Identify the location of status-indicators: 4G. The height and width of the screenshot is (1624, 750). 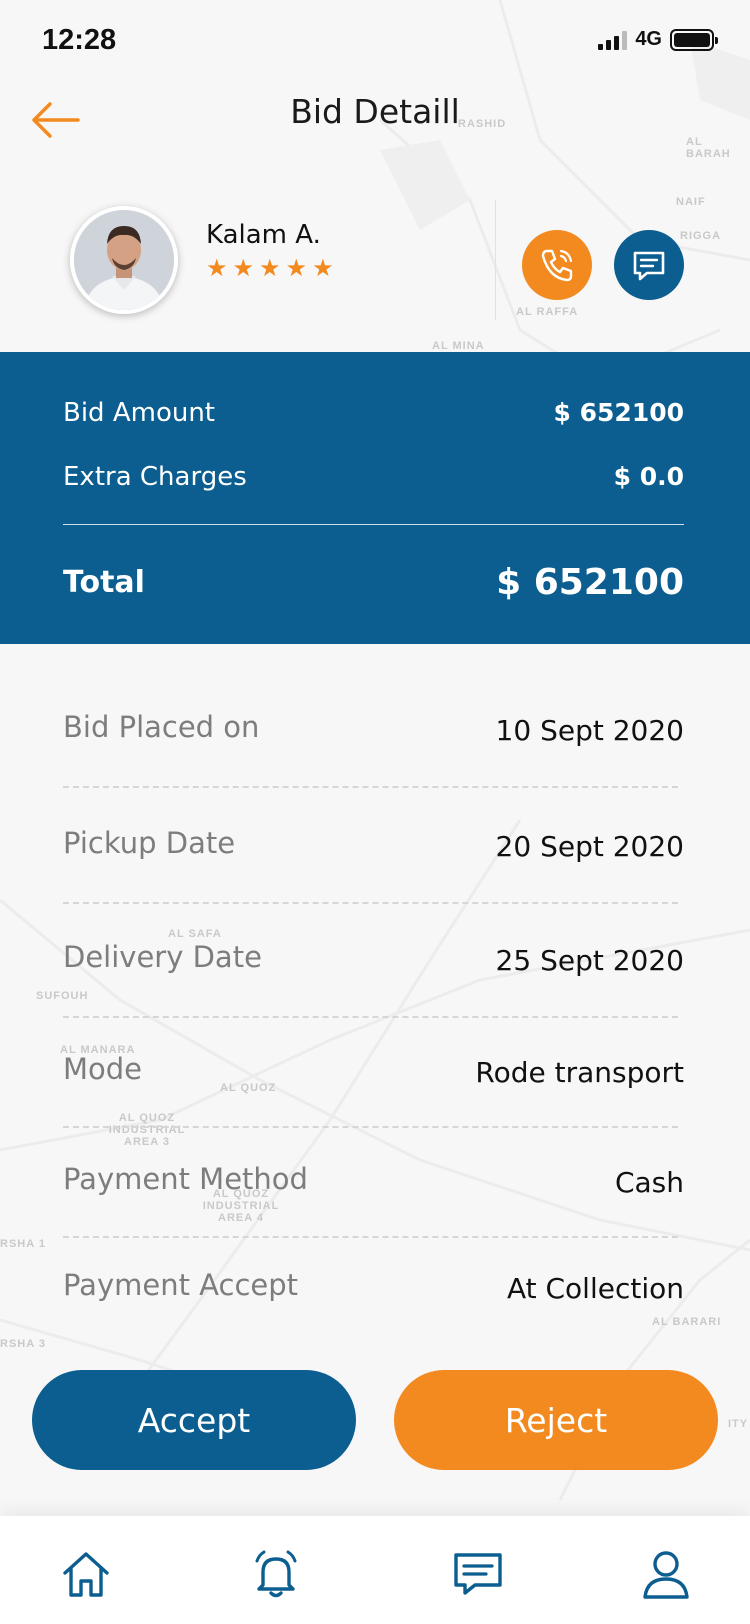
(658, 39).